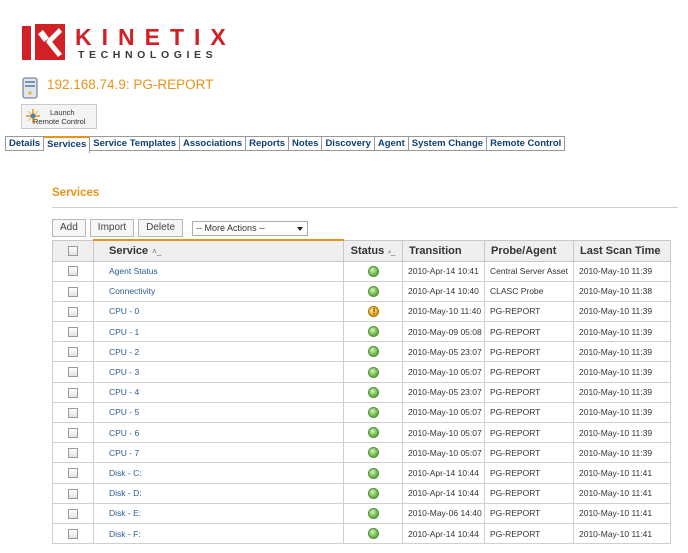 The height and width of the screenshot is (553, 688). I want to click on tab-notes: Notes, so click(306, 143).